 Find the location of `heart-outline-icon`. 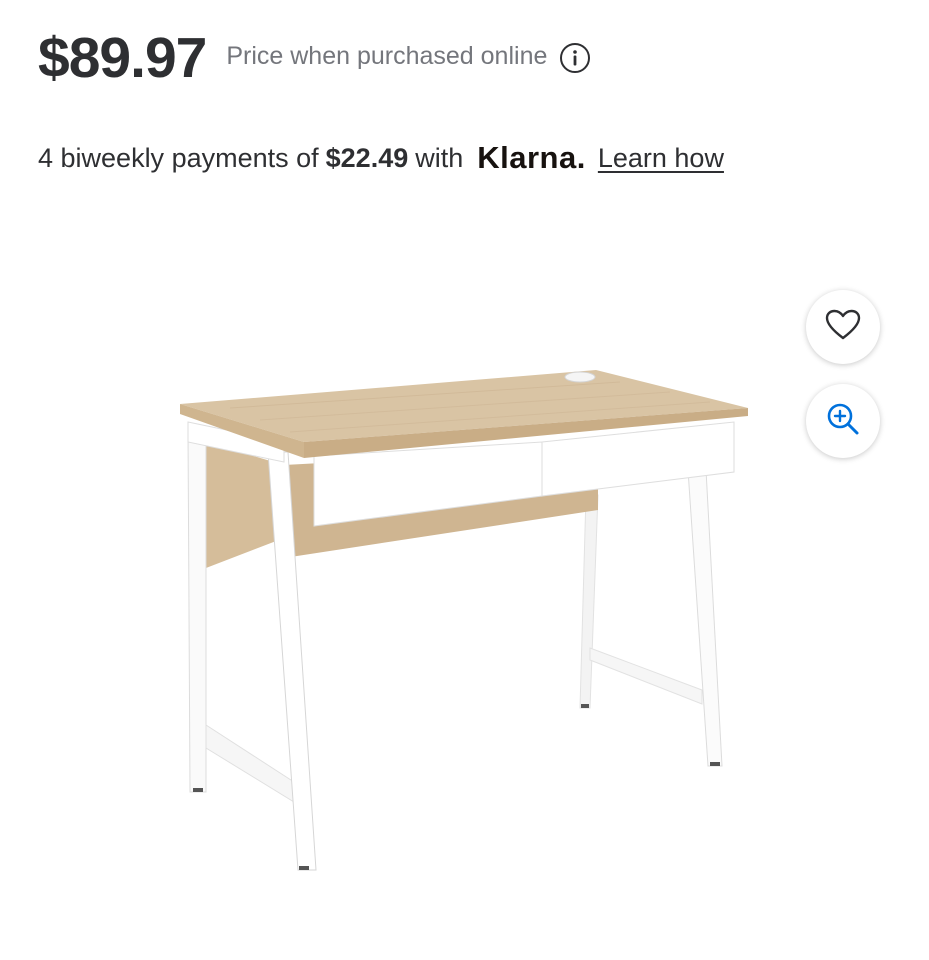

heart-outline-icon is located at coordinates (843, 327).